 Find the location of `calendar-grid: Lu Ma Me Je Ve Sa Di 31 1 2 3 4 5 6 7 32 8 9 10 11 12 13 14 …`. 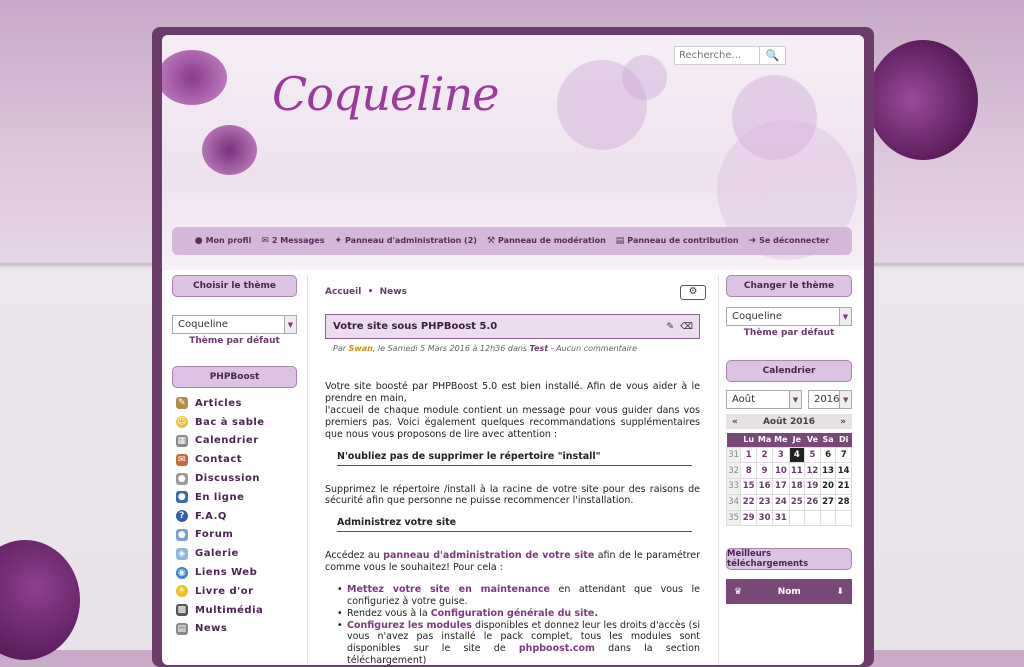

calendar-grid: Lu Ma Me Je Ve Sa Di 31 1 2 3 4 5 6 7 32 8 9 10 11 12 13 14 … is located at coordinates (788, 480).